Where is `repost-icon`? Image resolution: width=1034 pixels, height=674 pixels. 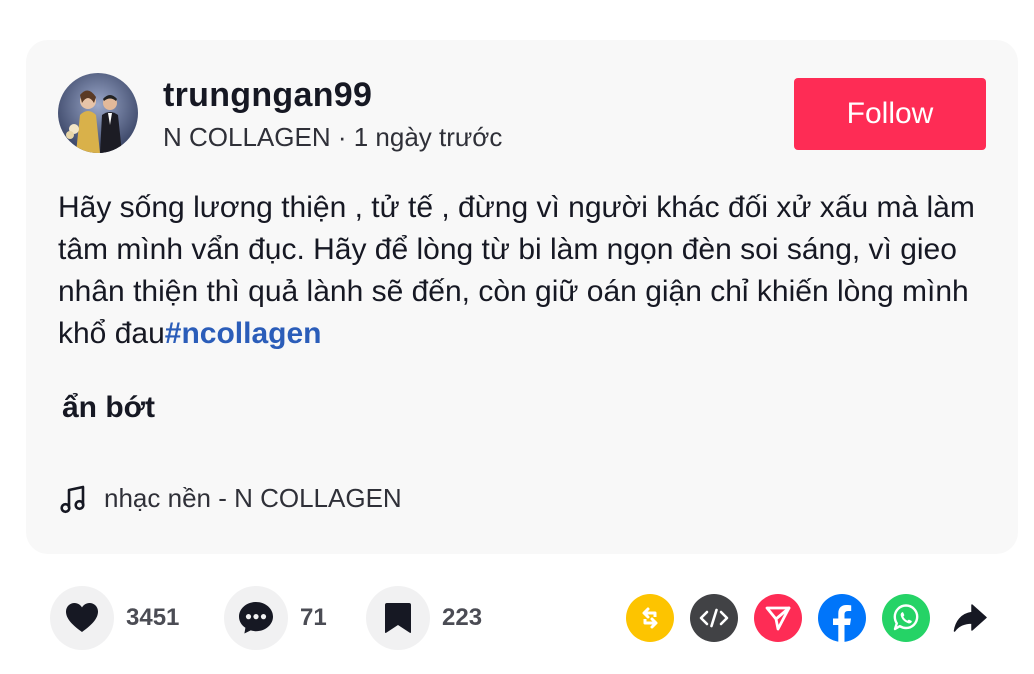
repost-icon is located at coordinates (650, 618).